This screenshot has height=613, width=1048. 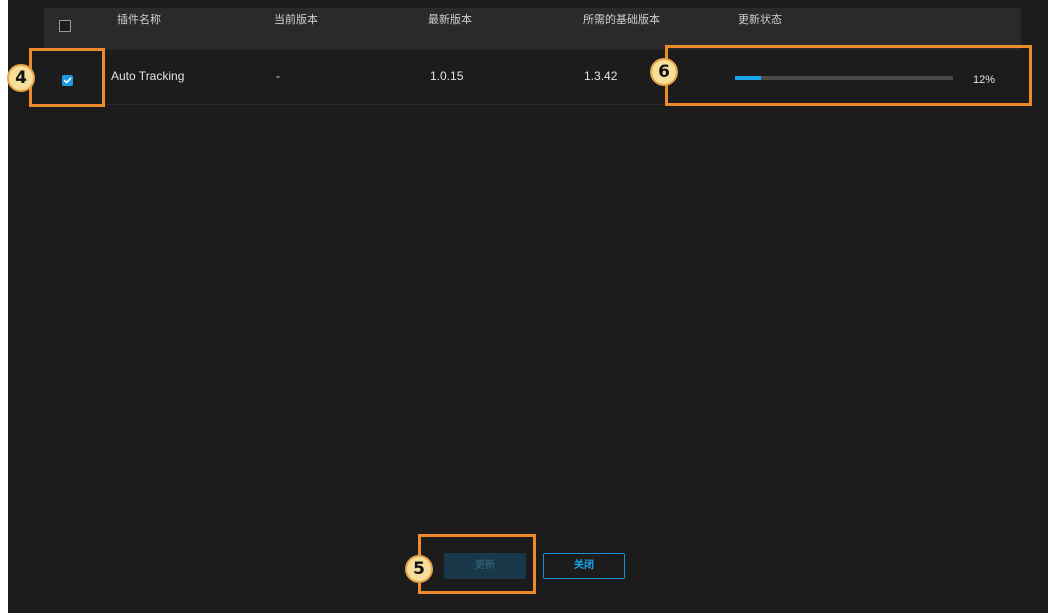 What do you see at coordinates (139, 20) in the screenshot?
I see `header-plugin-name: 插件名称` at bounding box center [139, 20].